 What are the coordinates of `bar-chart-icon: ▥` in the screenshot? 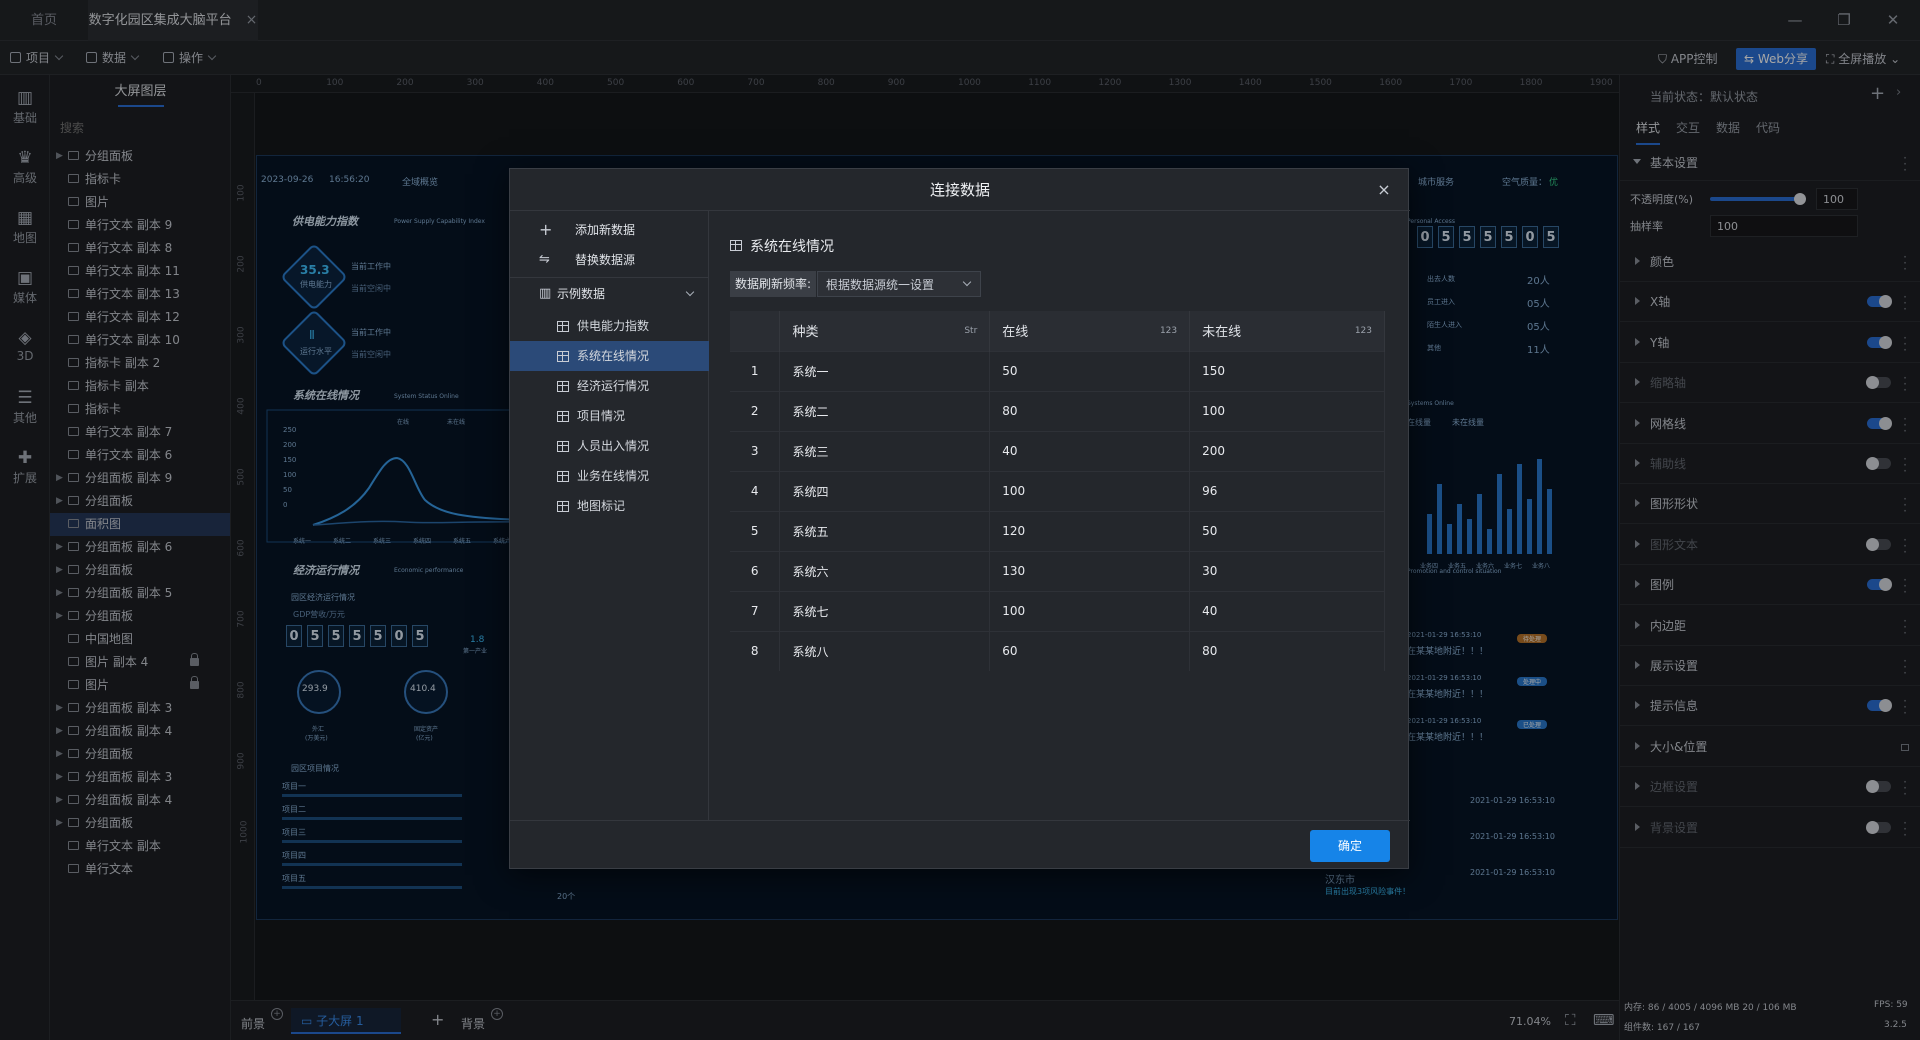 It's located at (545, 293).